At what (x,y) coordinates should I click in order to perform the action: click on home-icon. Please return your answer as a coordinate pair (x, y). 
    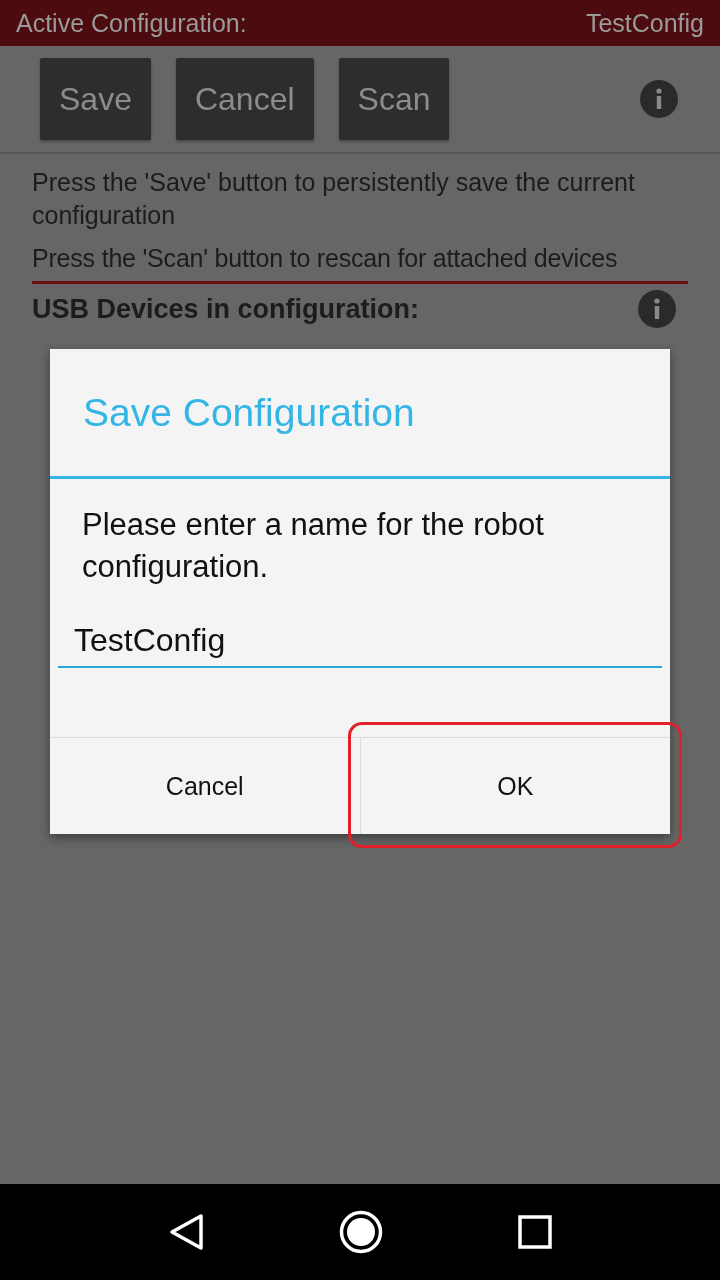
    Looking at the image, I should click on (361, 1232).